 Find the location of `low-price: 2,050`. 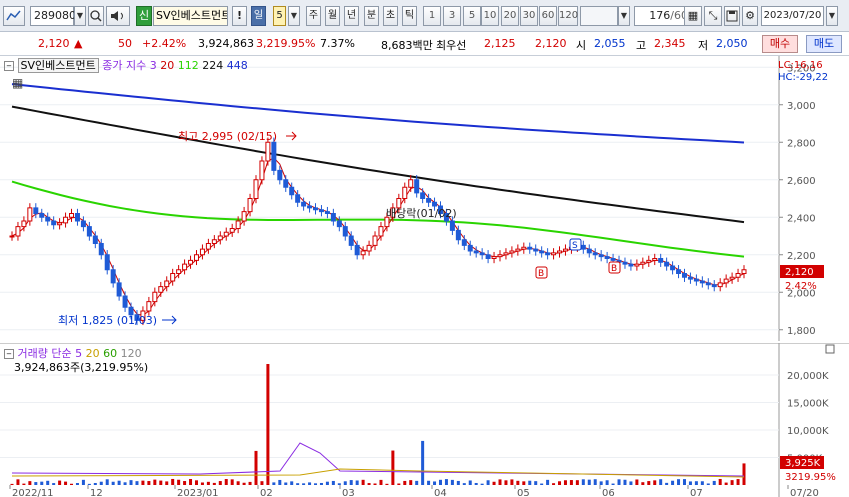

low-price: 2,050 is located at coordinates (732, 43).